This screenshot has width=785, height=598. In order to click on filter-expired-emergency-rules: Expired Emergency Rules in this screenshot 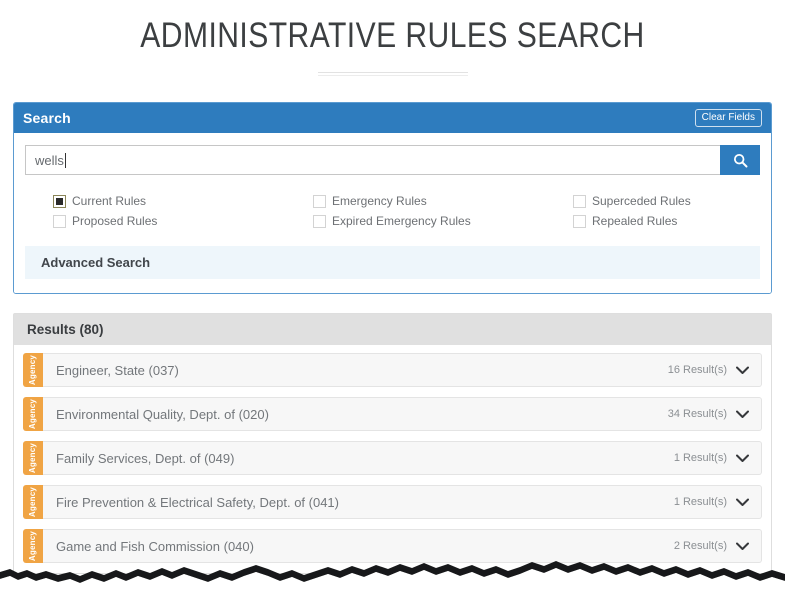, I will do `click(443, 221)`.